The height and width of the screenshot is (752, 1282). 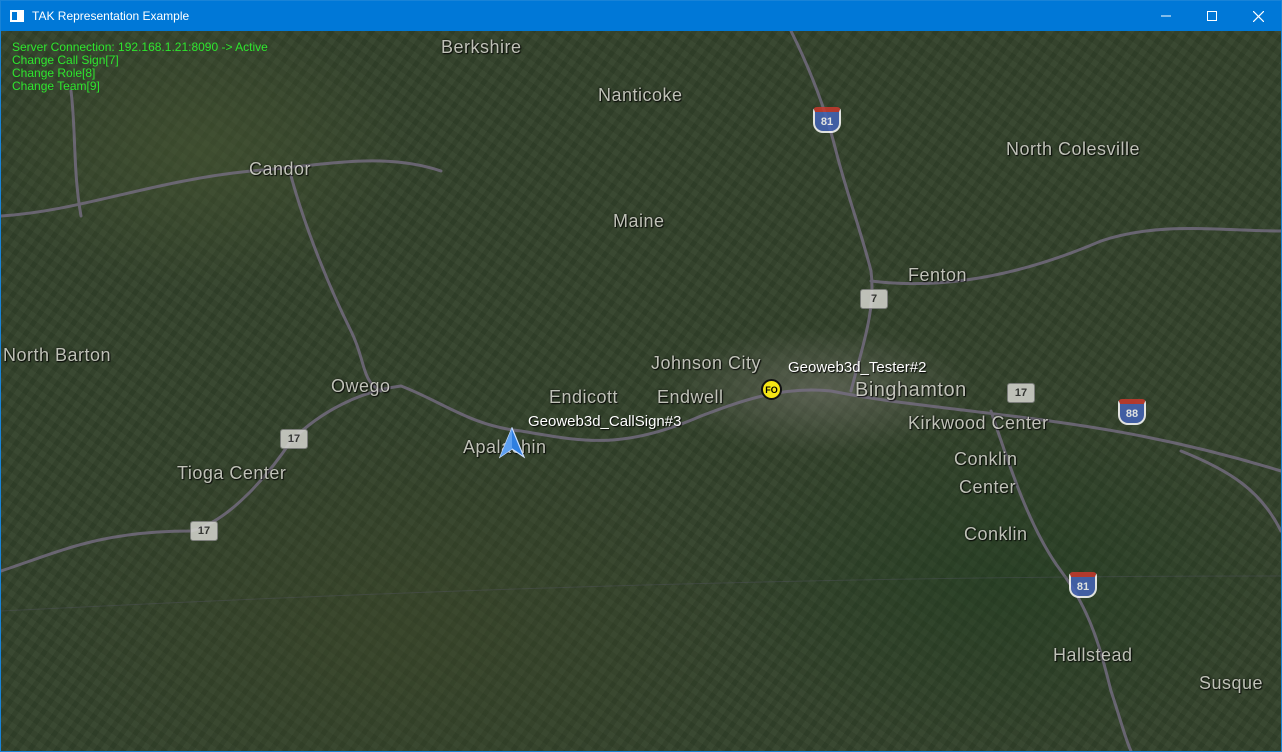 I want to click on place-label: Owego, so click(x=361, y=386).